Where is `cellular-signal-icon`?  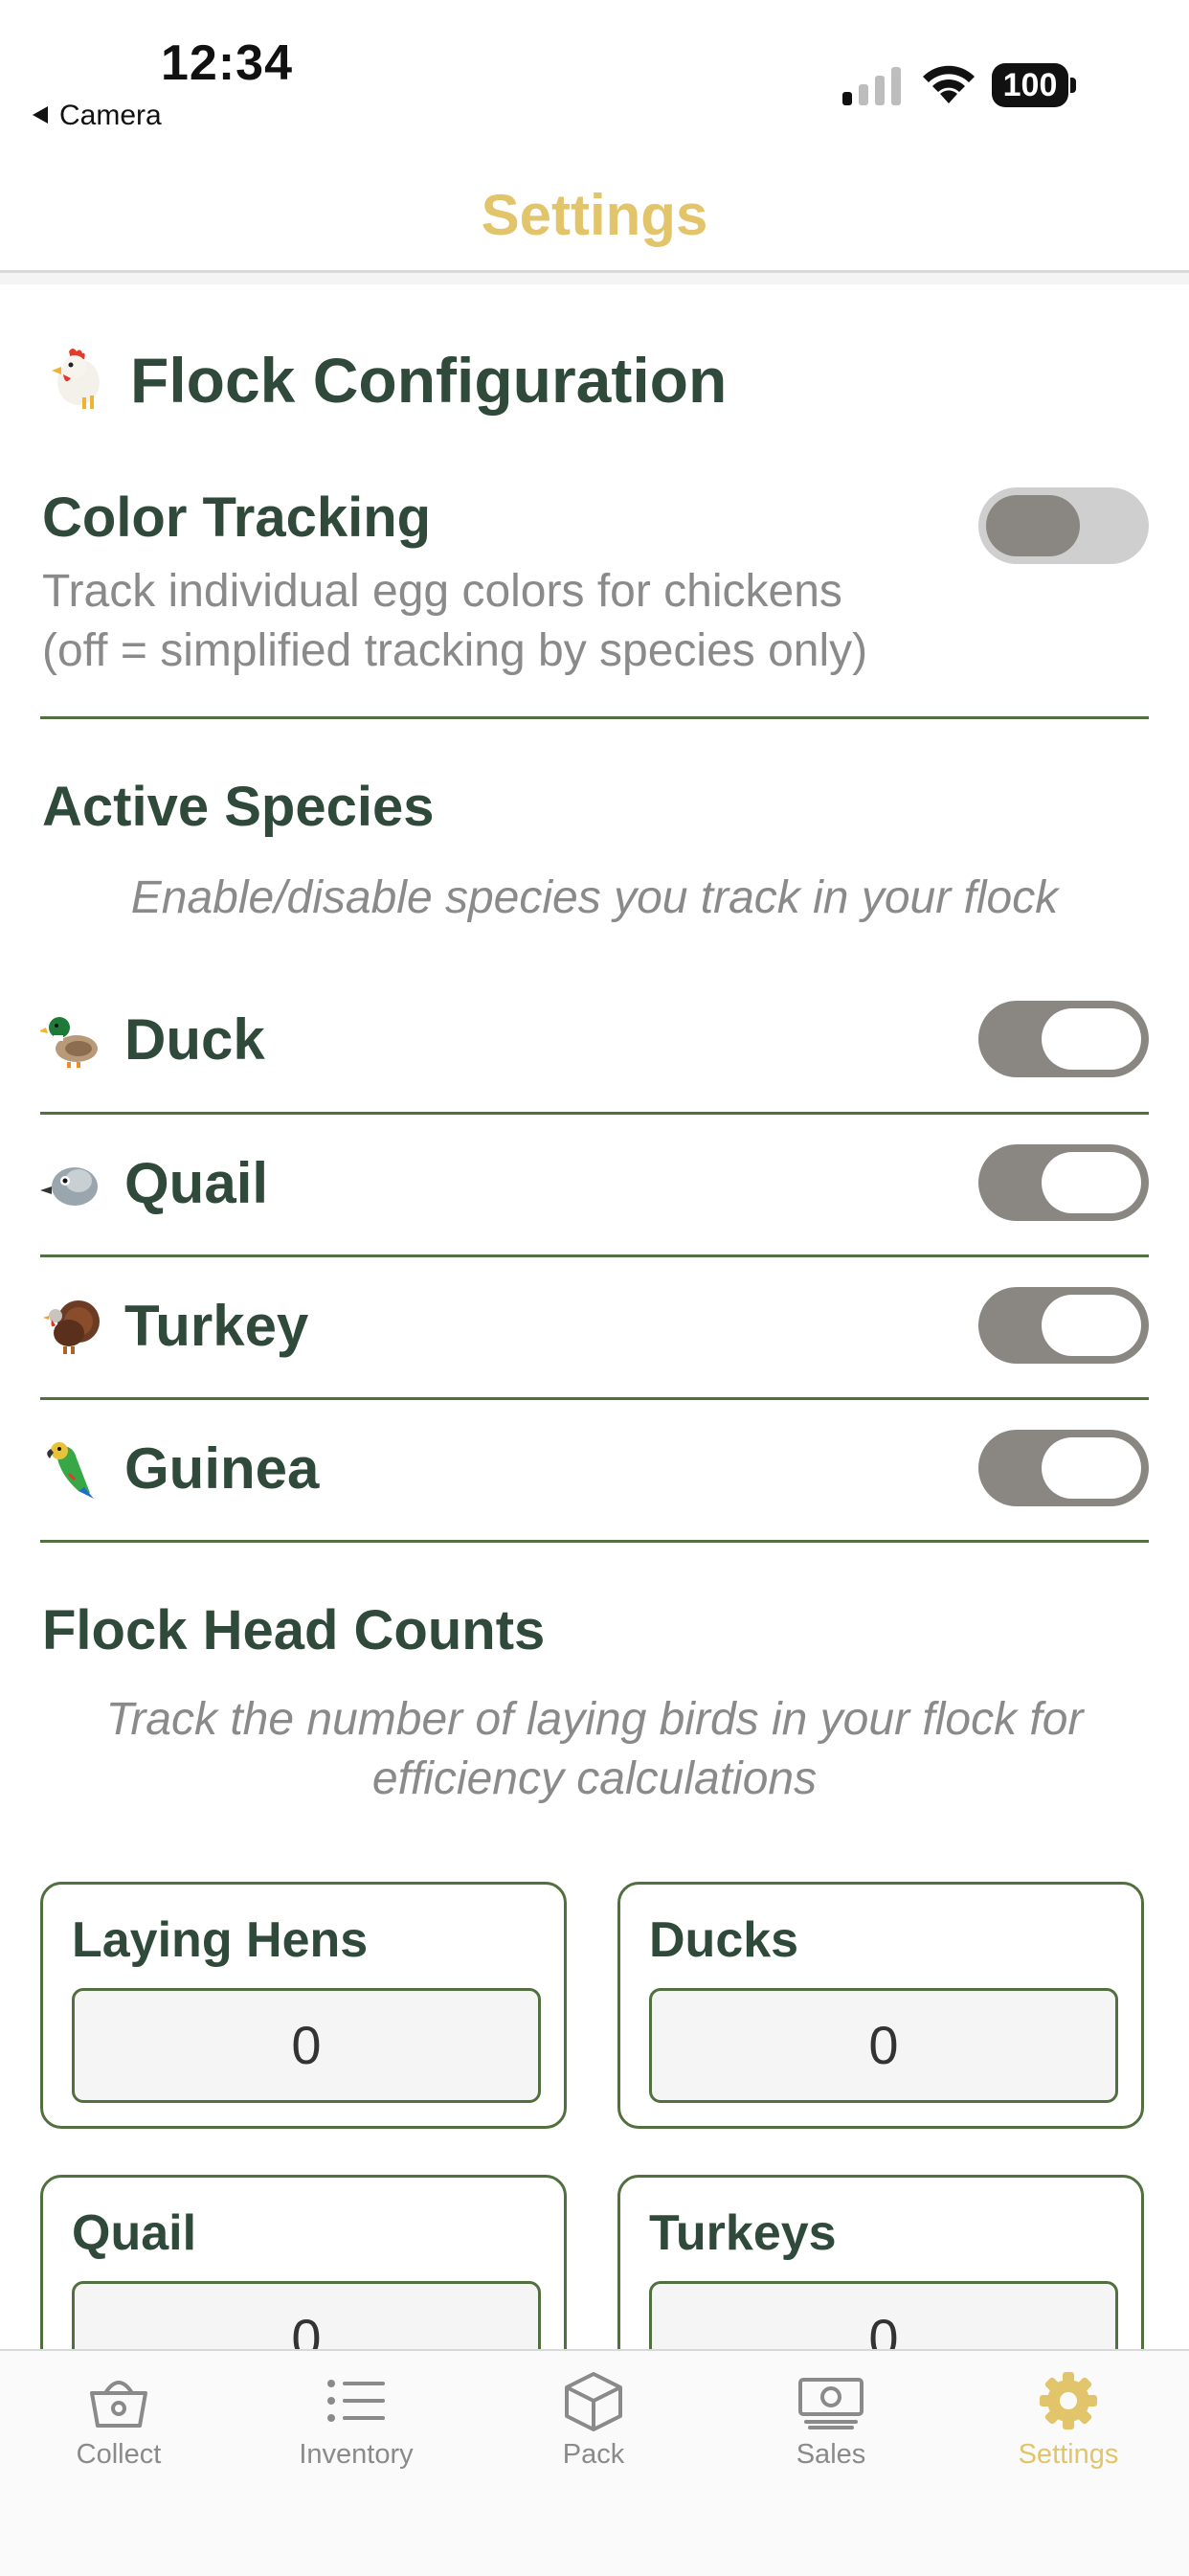
cellular-signal-icon is located at coordinates (871, 86).